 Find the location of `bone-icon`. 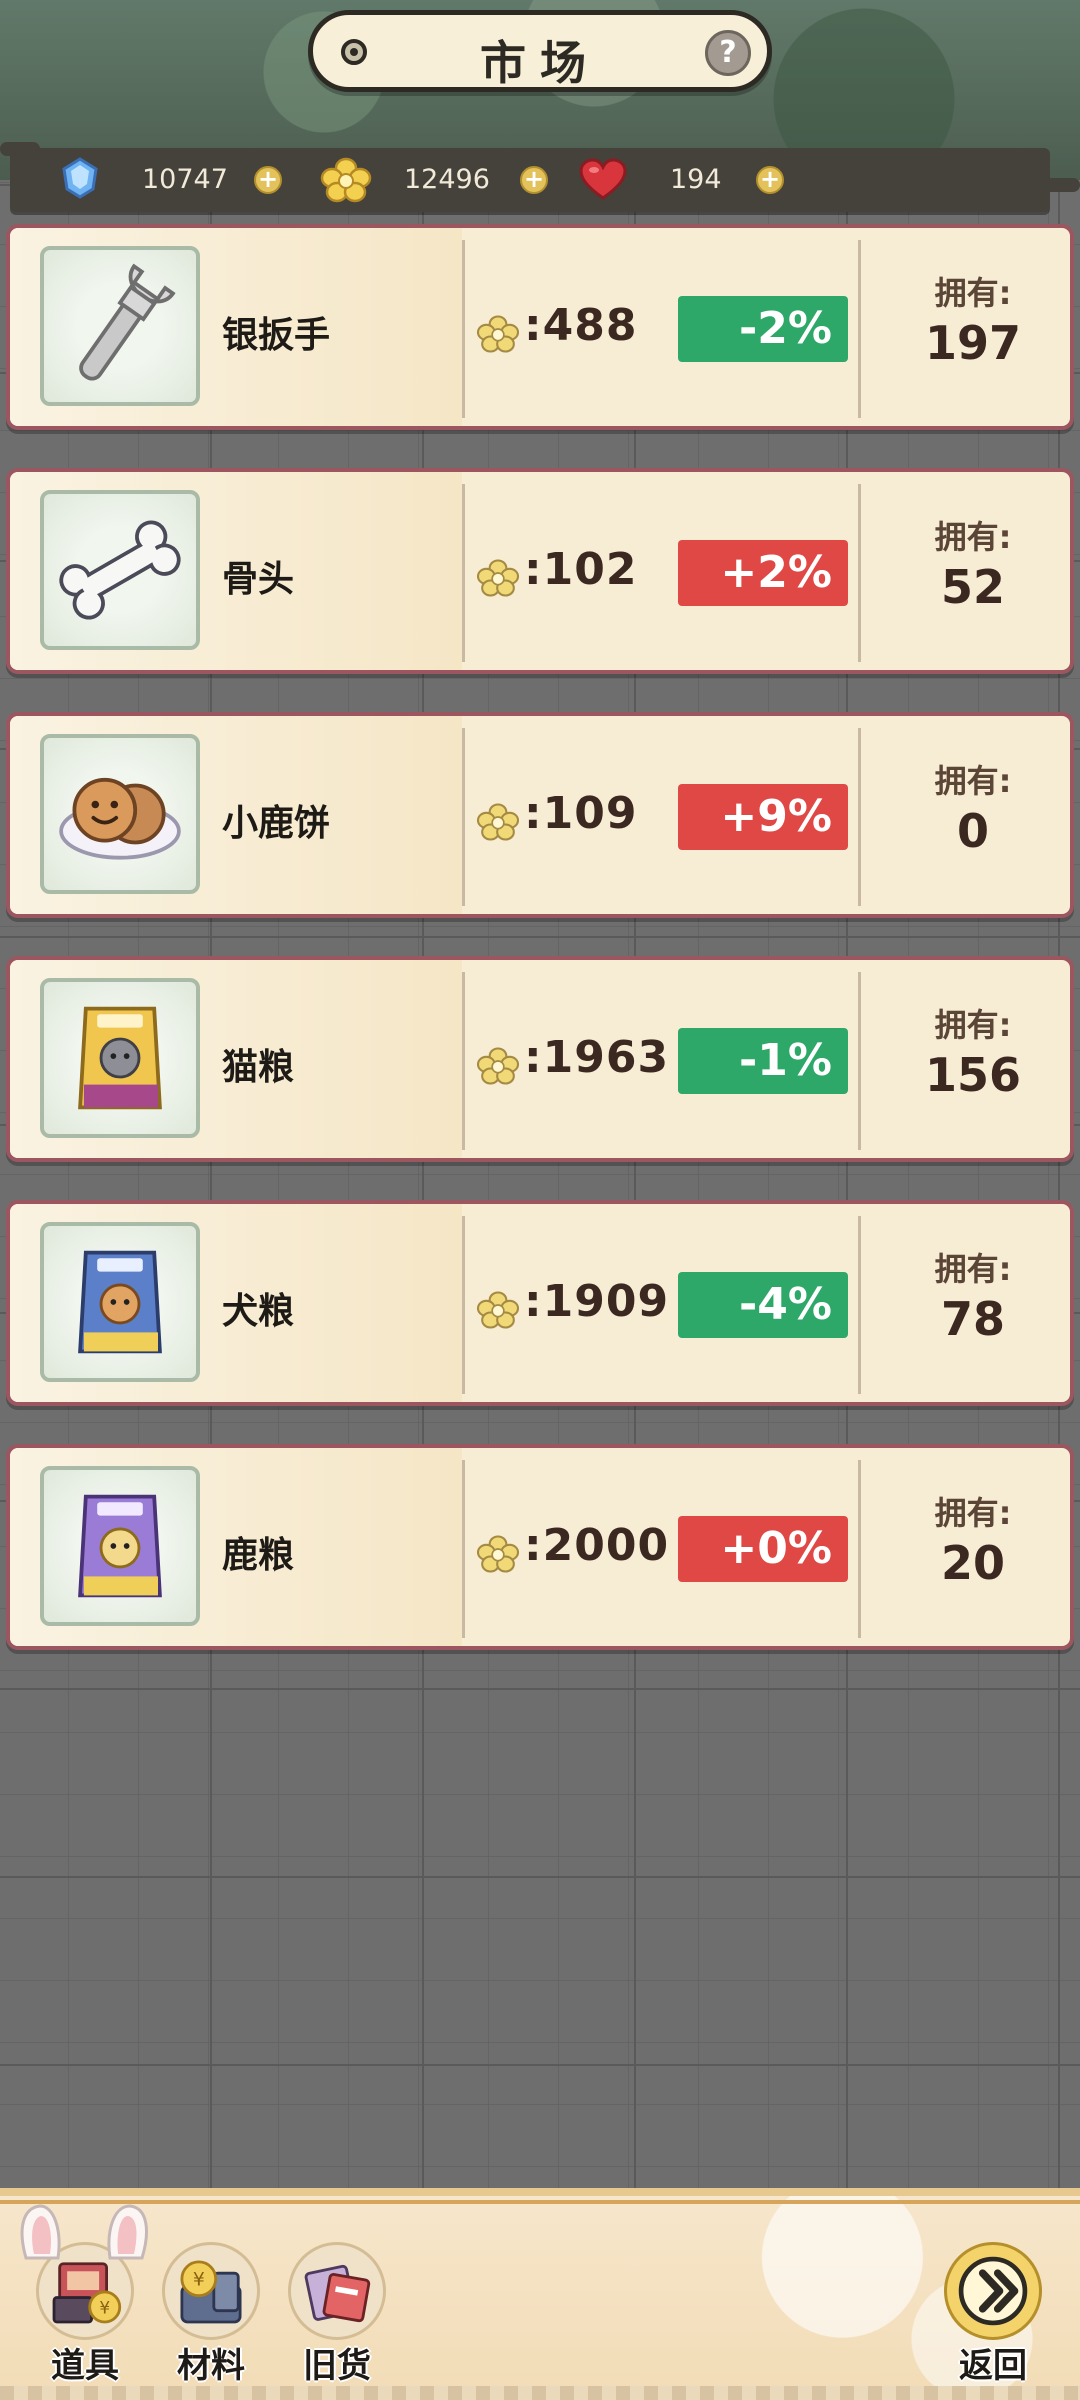

bone-icon is located at coordinates (120, 570).